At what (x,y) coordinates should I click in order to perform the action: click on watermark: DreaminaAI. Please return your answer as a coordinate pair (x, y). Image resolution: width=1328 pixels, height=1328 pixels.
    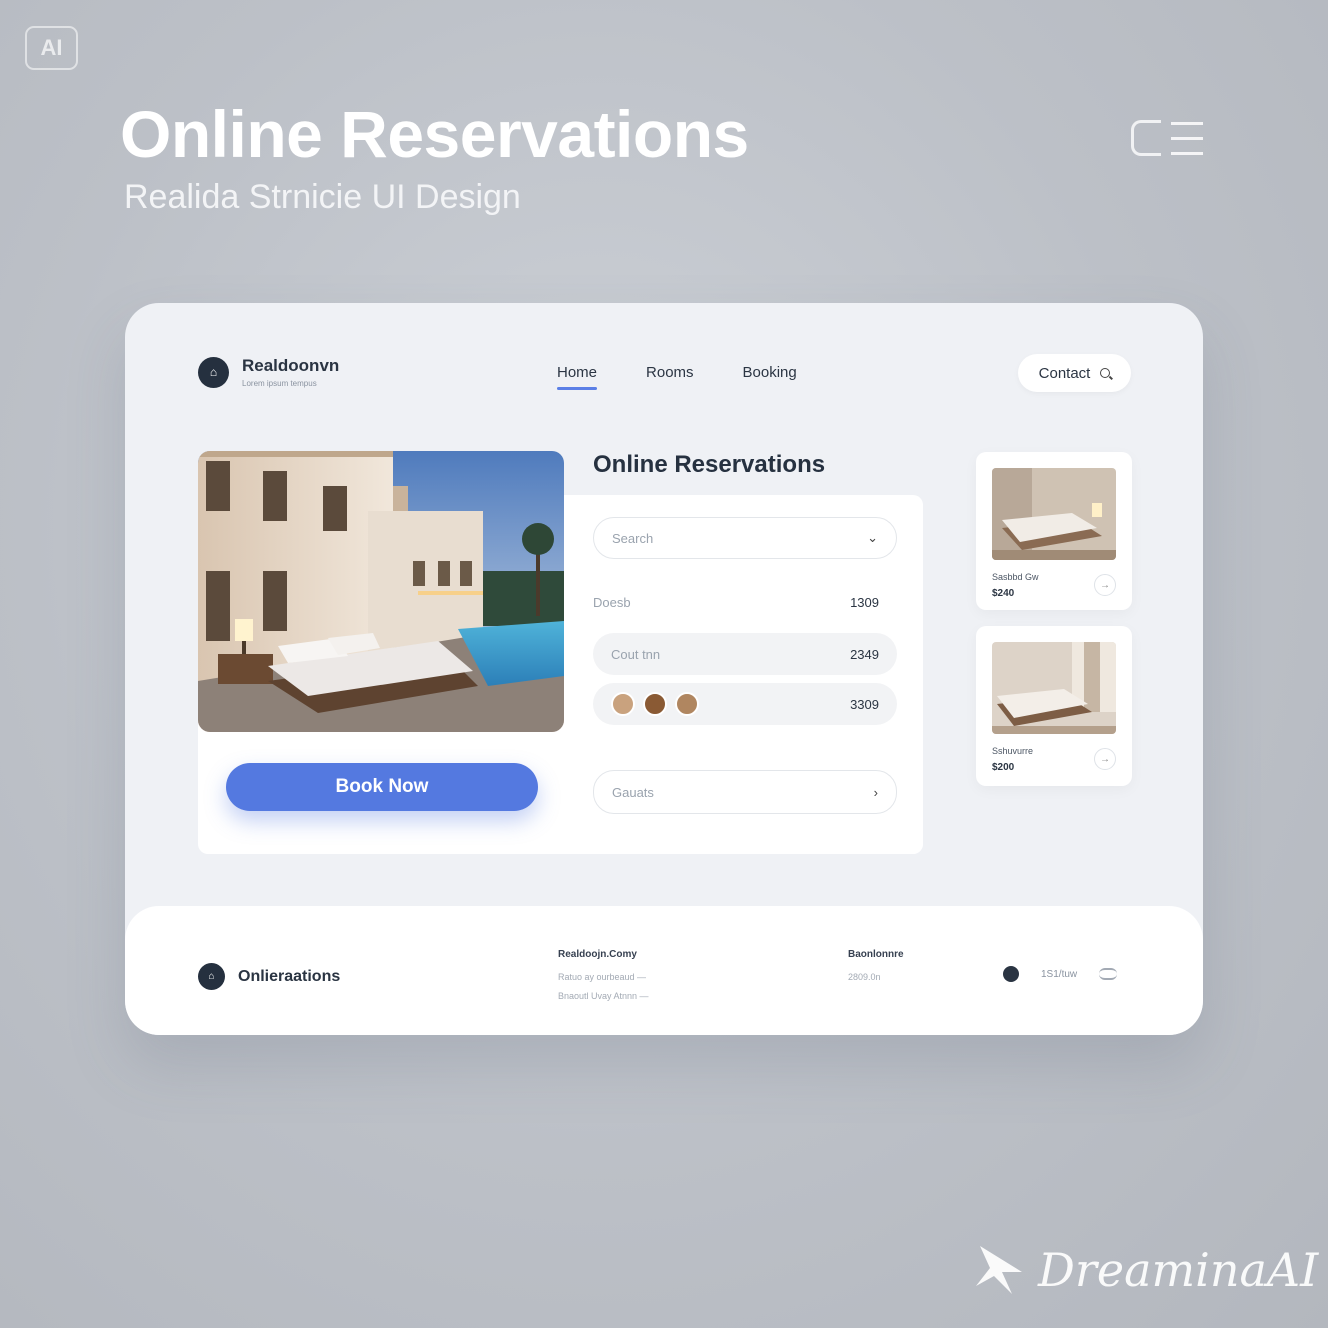
    Looking at the image, I should click on (1145, 1270).